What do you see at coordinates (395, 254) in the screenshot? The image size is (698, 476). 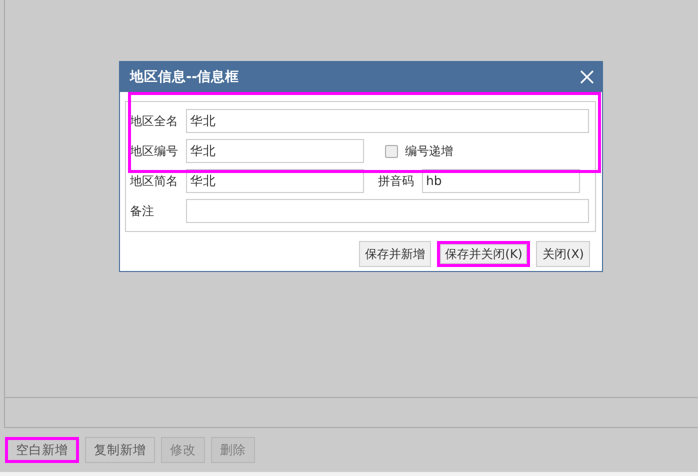 I see `dialog-button: 保存并新增` at bounding box center [395, 254].